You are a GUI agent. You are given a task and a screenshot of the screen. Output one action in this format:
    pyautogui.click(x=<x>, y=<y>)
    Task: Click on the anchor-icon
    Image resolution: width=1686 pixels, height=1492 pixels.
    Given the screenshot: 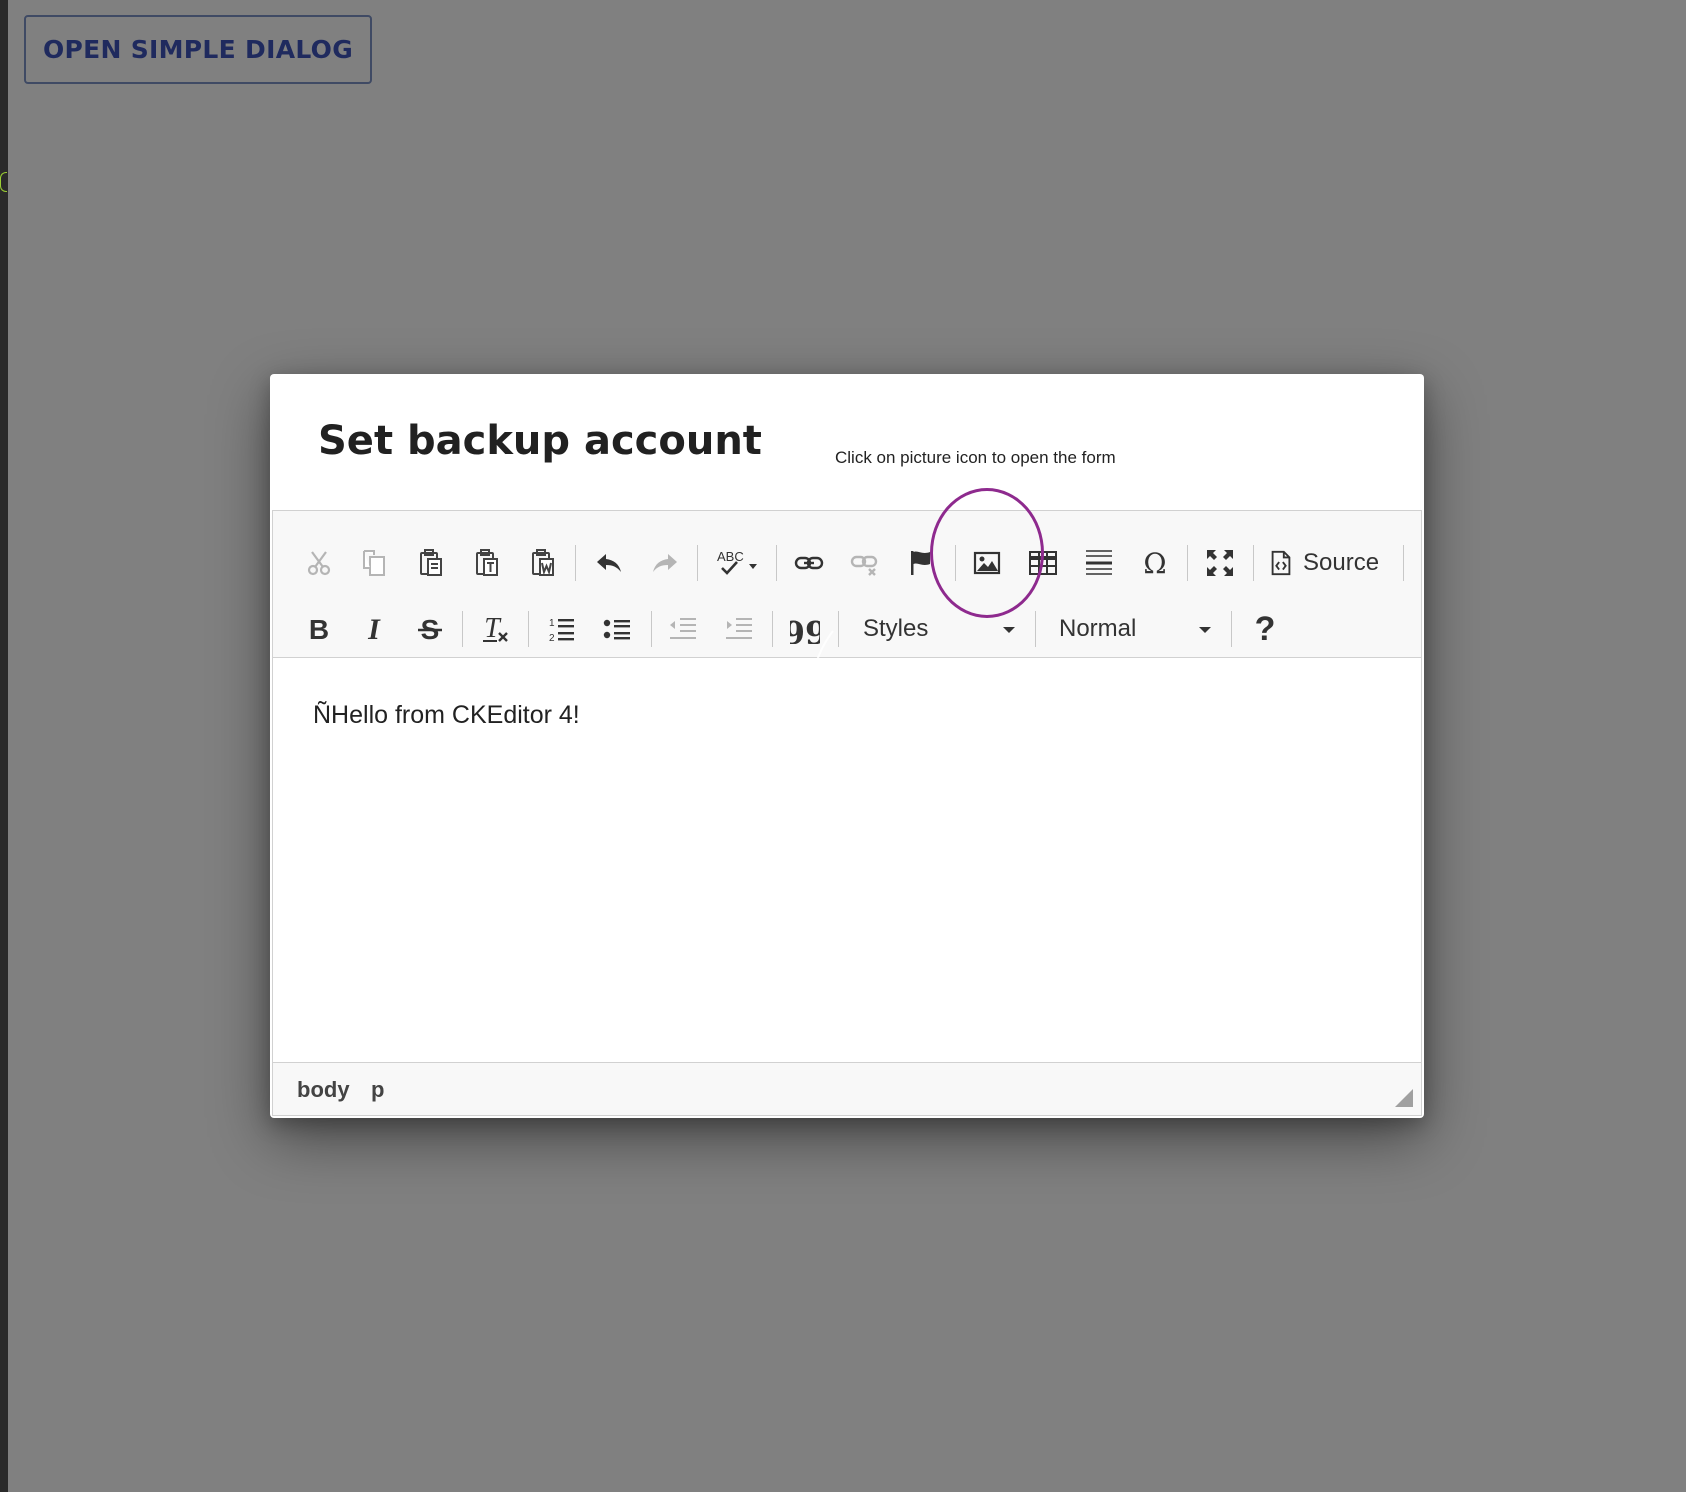 What is the action you would take?
    pyautogui.click(x=921, y=563)
    